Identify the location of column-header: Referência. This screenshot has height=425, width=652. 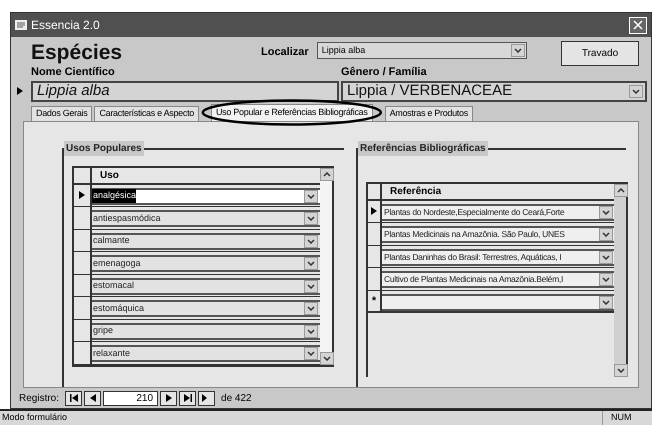
(415, 191).